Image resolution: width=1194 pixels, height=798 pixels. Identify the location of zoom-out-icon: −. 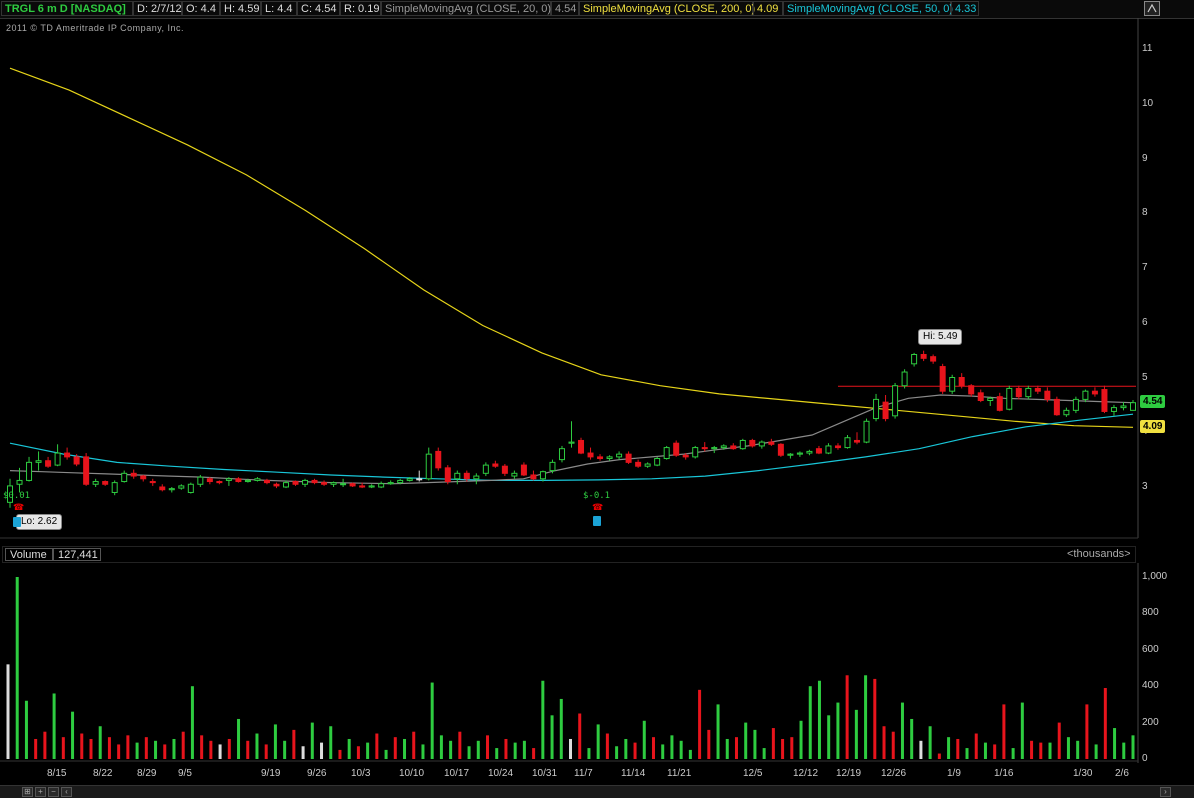
(53, 792).